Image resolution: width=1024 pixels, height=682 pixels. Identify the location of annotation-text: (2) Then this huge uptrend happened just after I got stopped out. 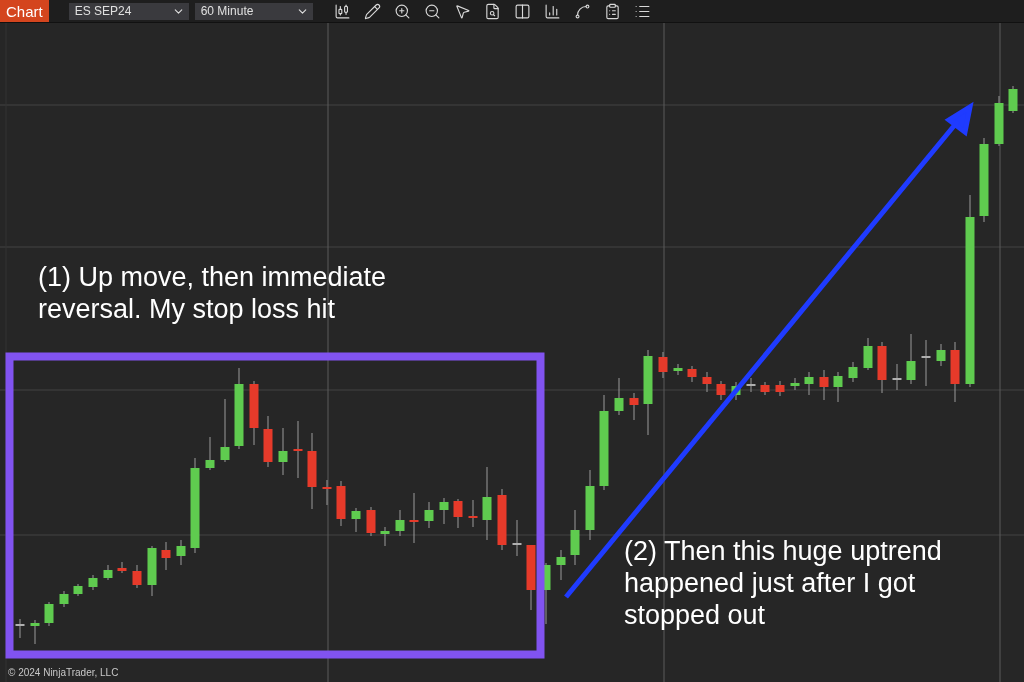
(783, 583).